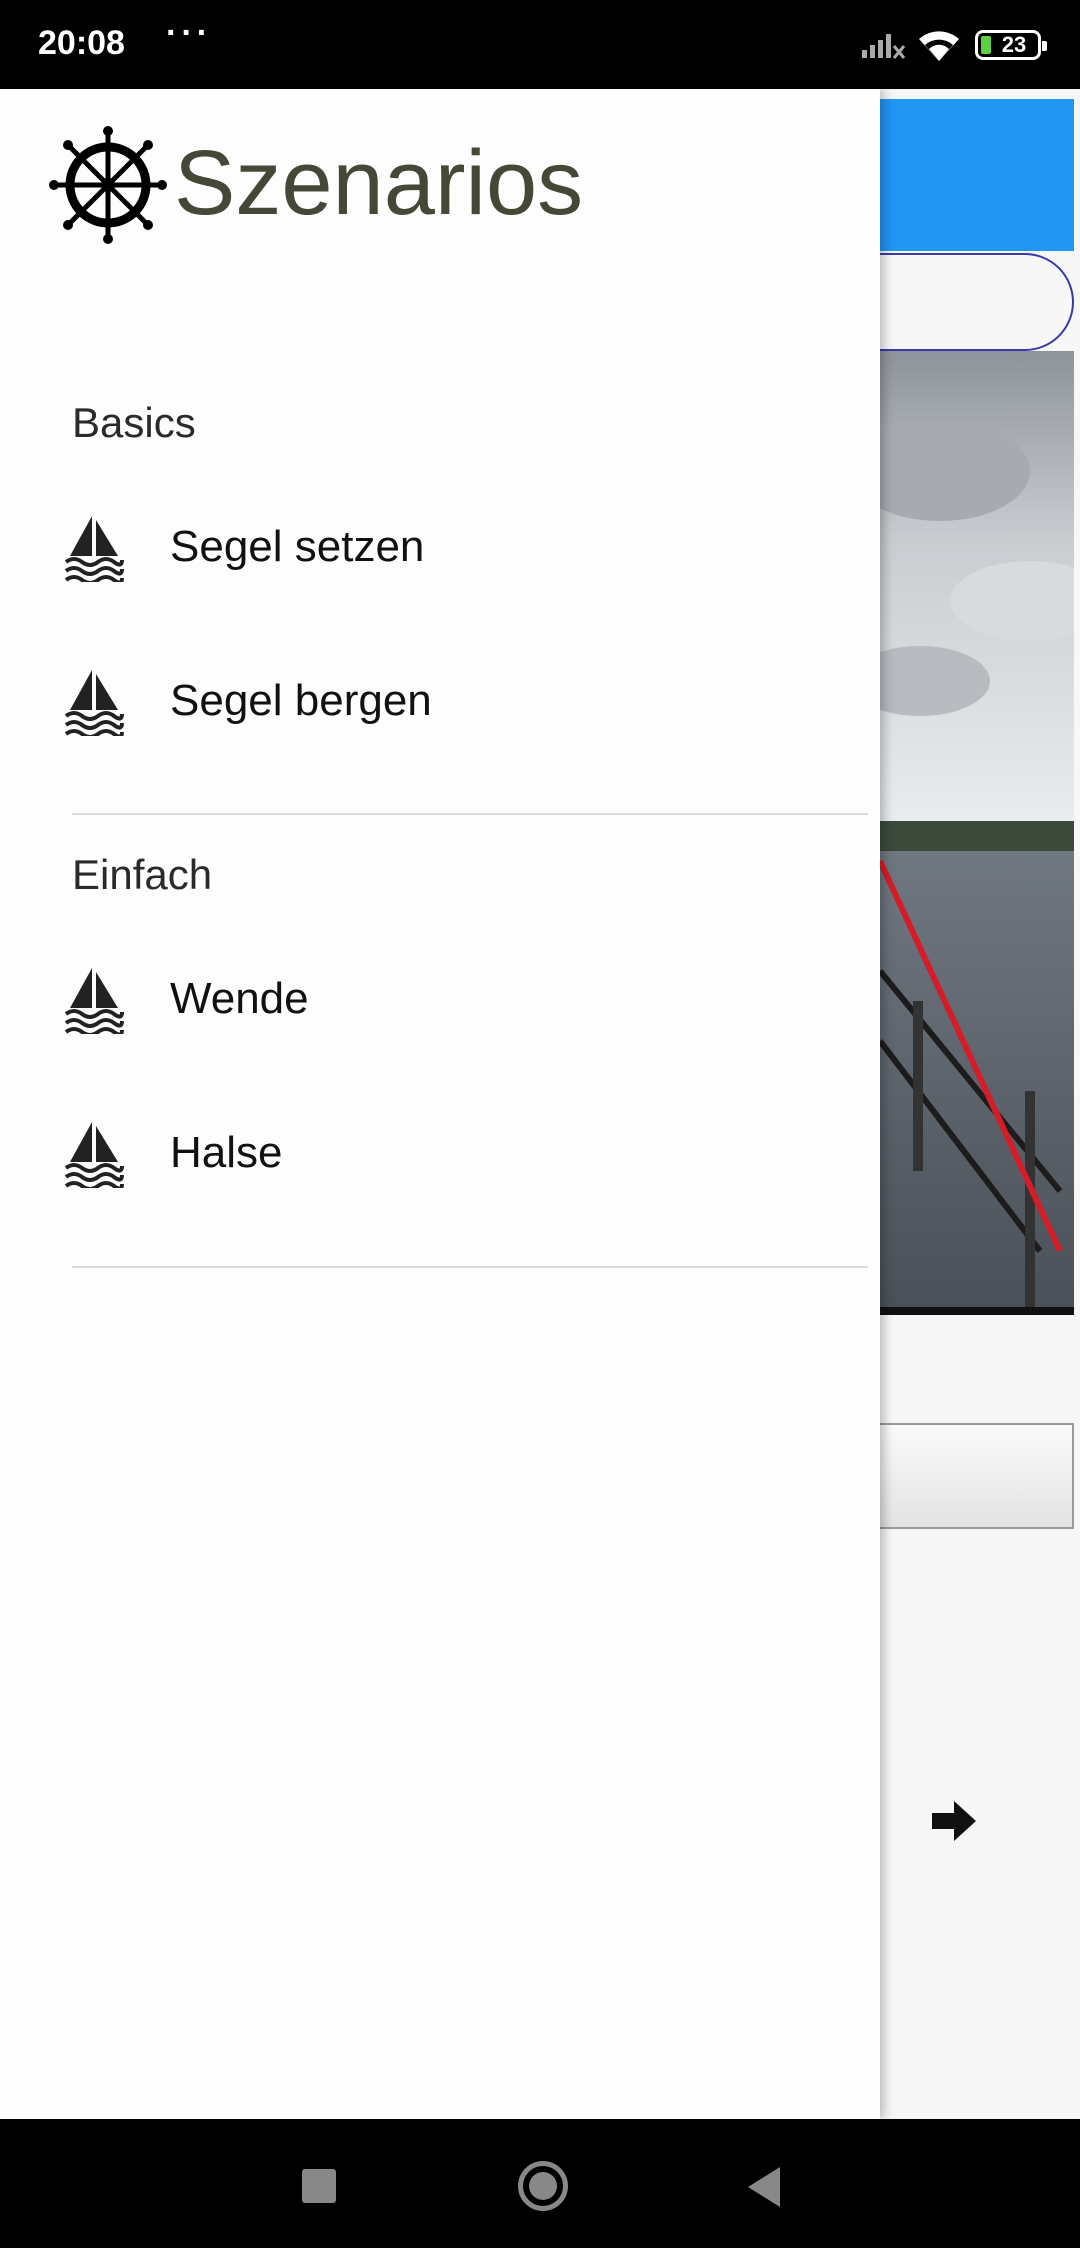 This screenshot has height=2248, width=1080. I want to click on scenario-select-field, so click(967, 302).